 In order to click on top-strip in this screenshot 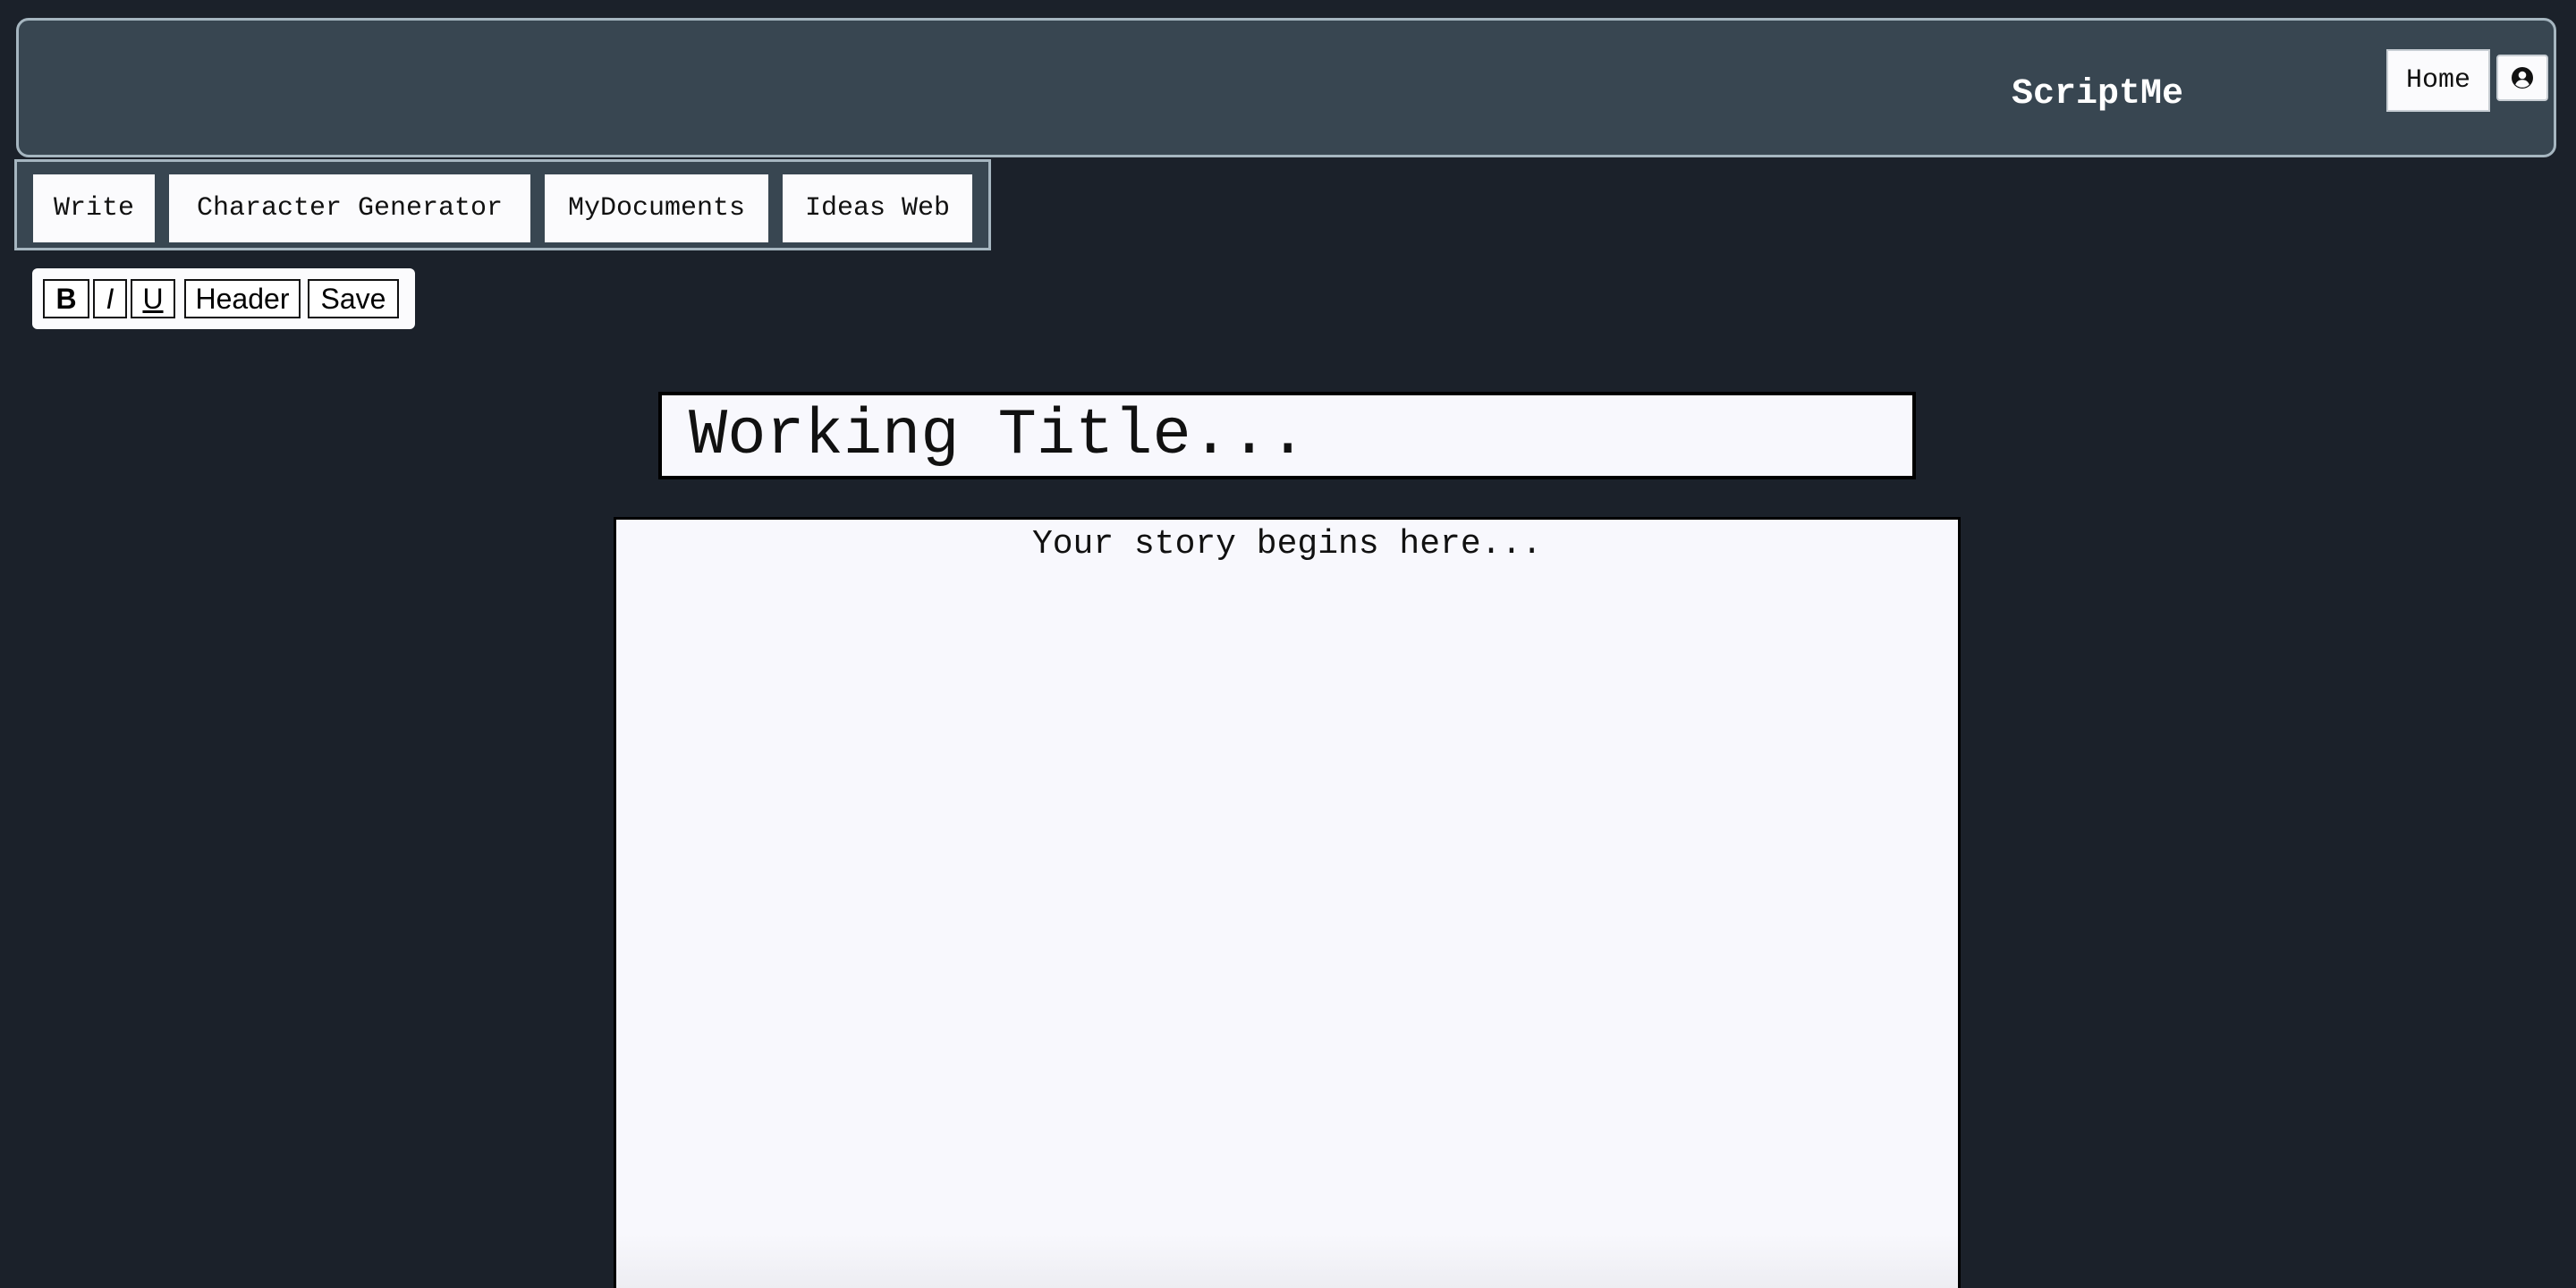, I will do `click(1288, 2)`.